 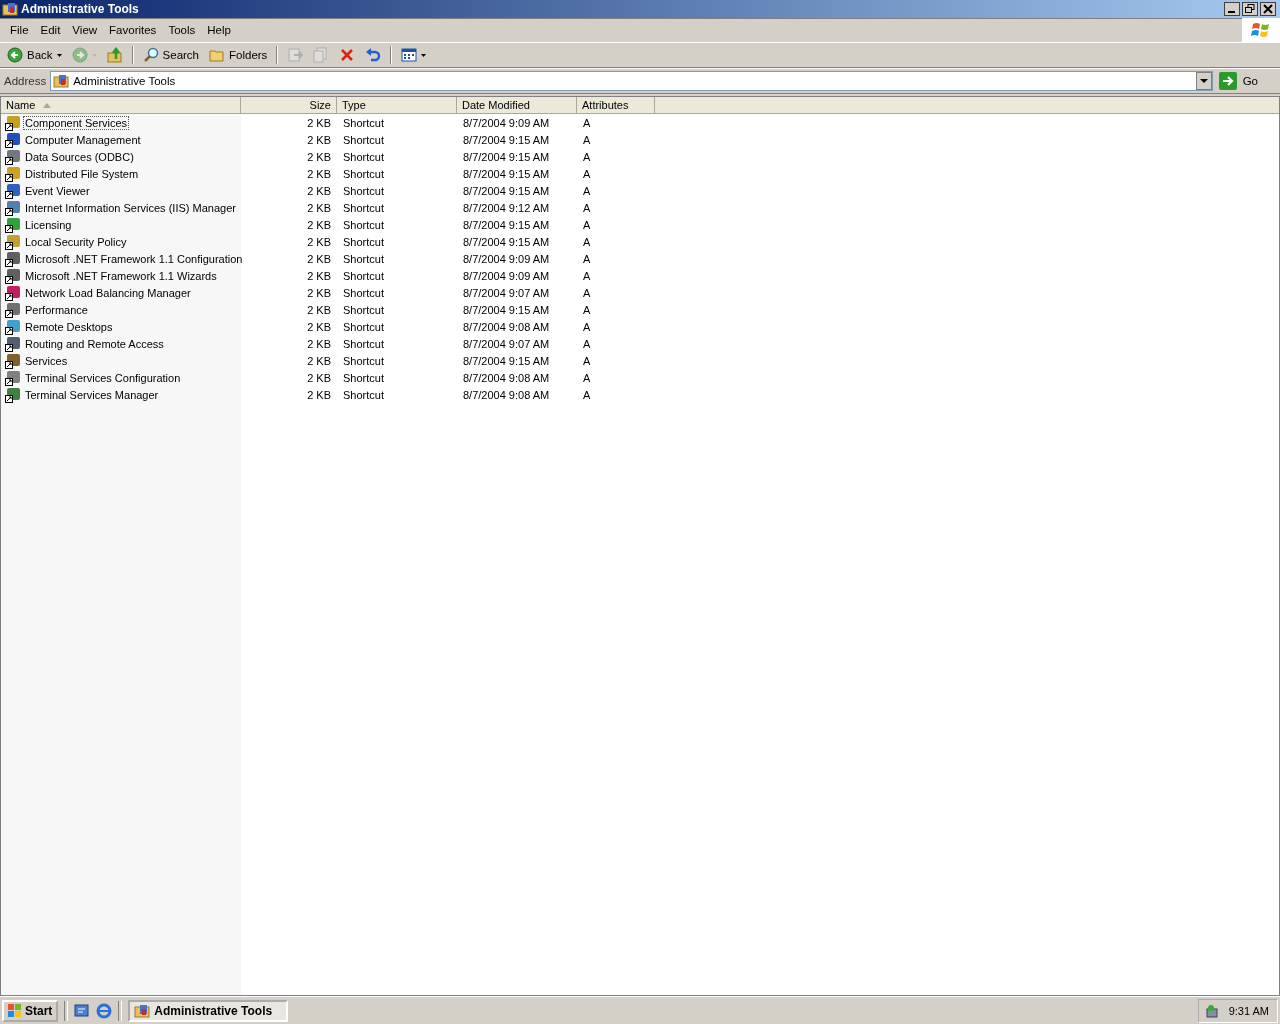 I want to click on address-field: Administrative Tools, so click(x=631, y=81).